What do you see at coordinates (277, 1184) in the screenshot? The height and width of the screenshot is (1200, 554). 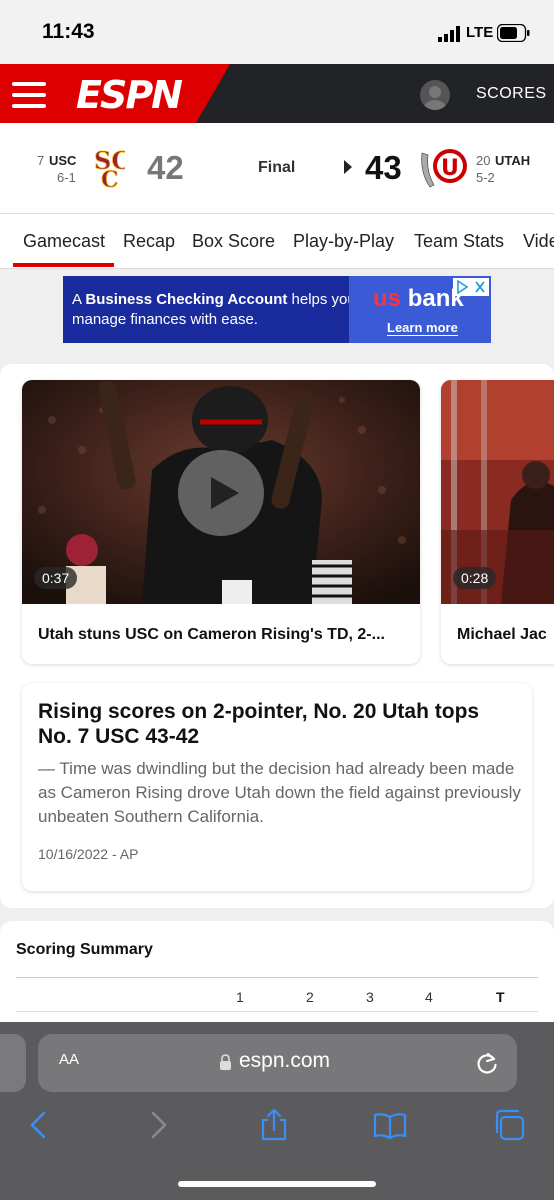 I see `home-indicator` at bounding box center [277, 1184].